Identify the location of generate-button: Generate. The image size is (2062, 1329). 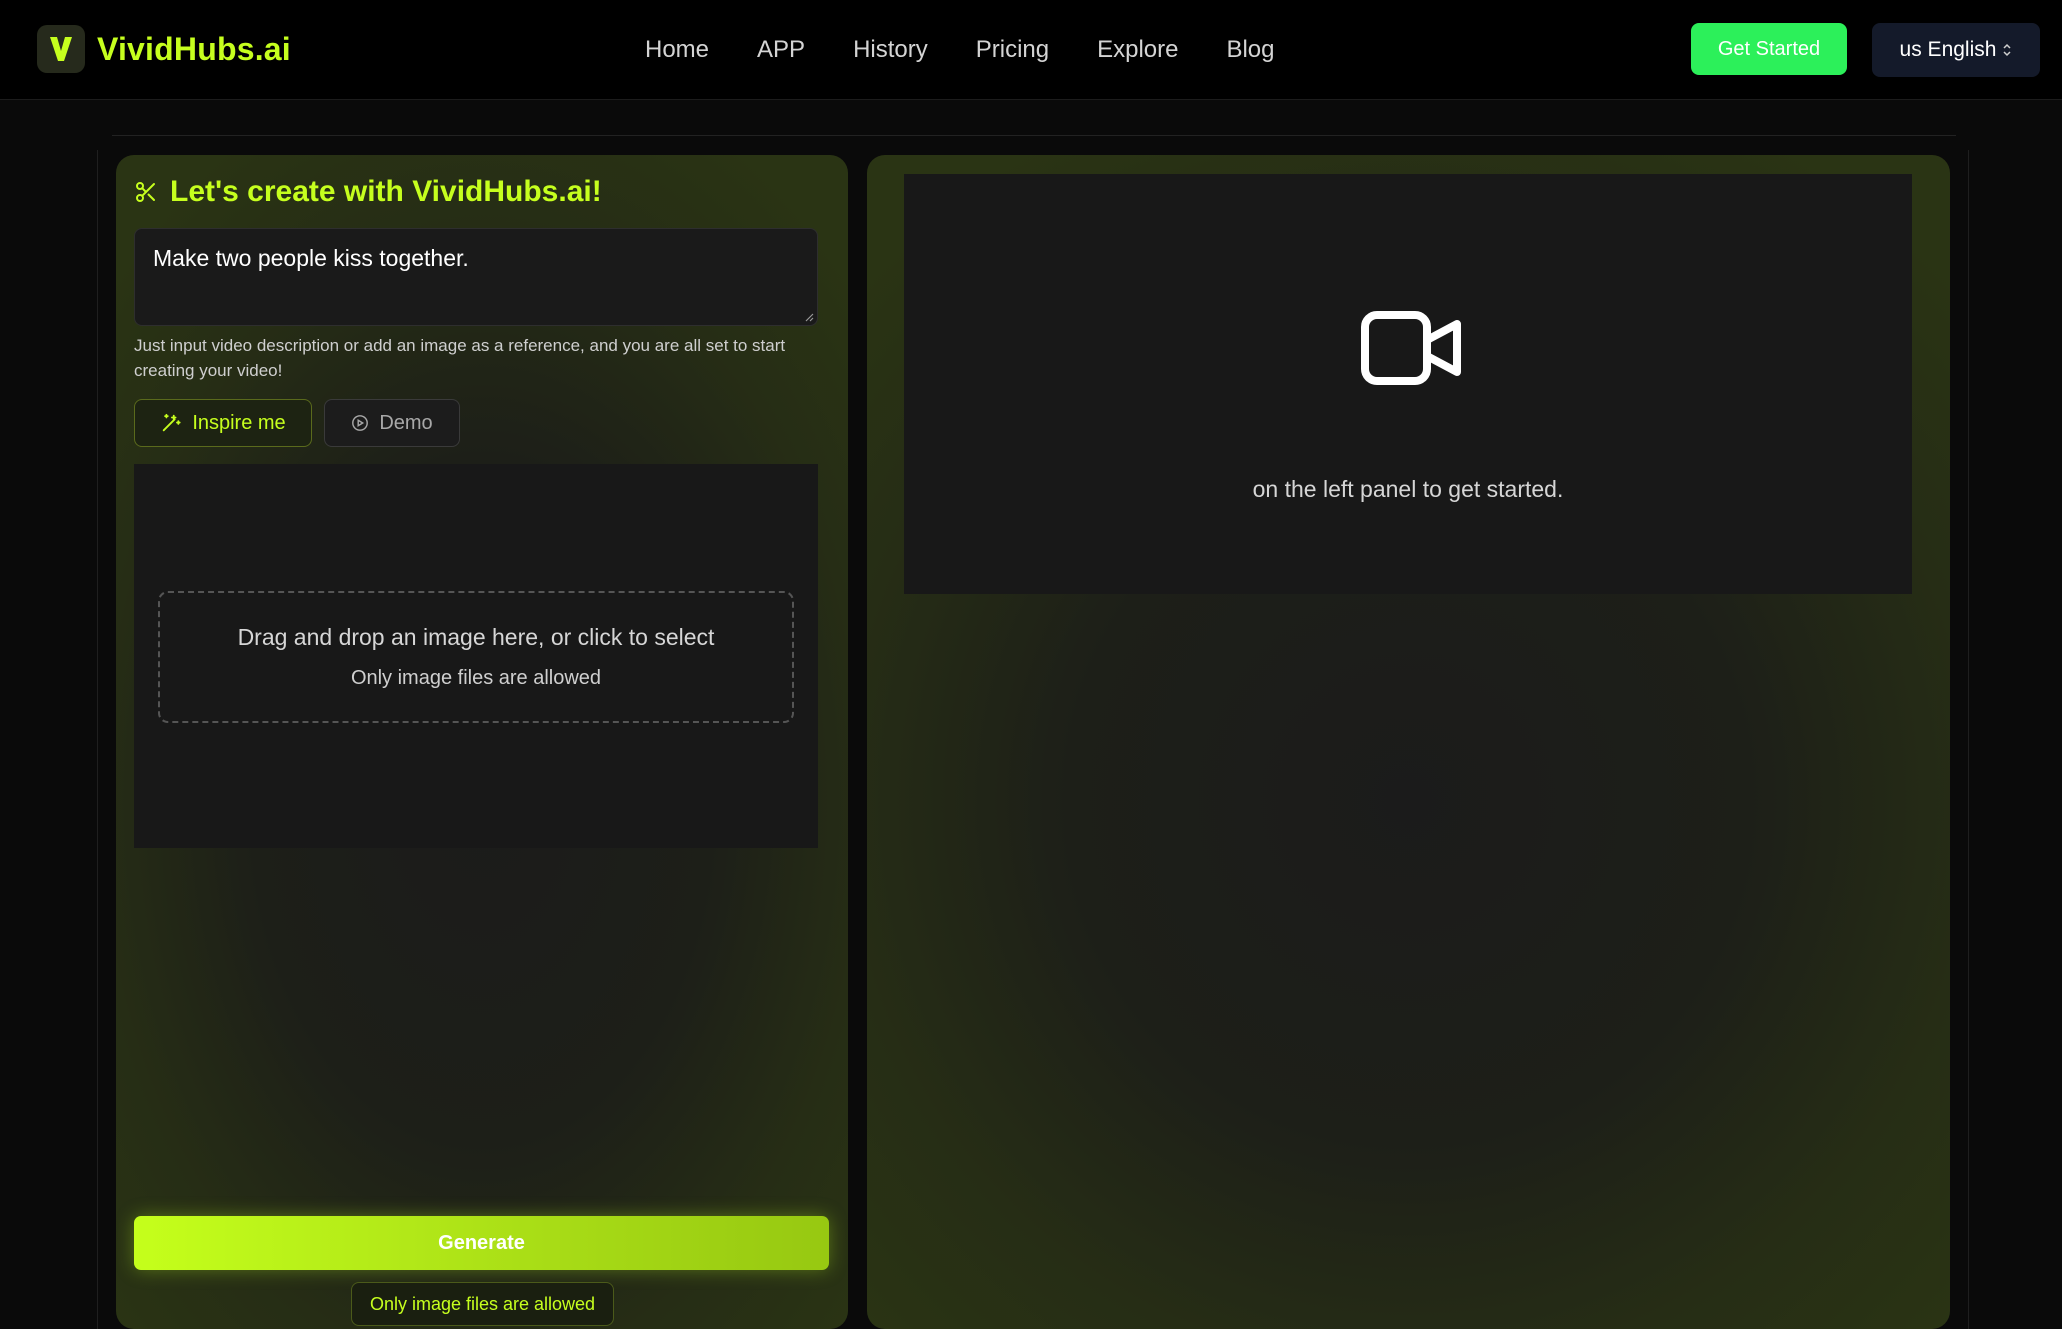
(481, 1243).